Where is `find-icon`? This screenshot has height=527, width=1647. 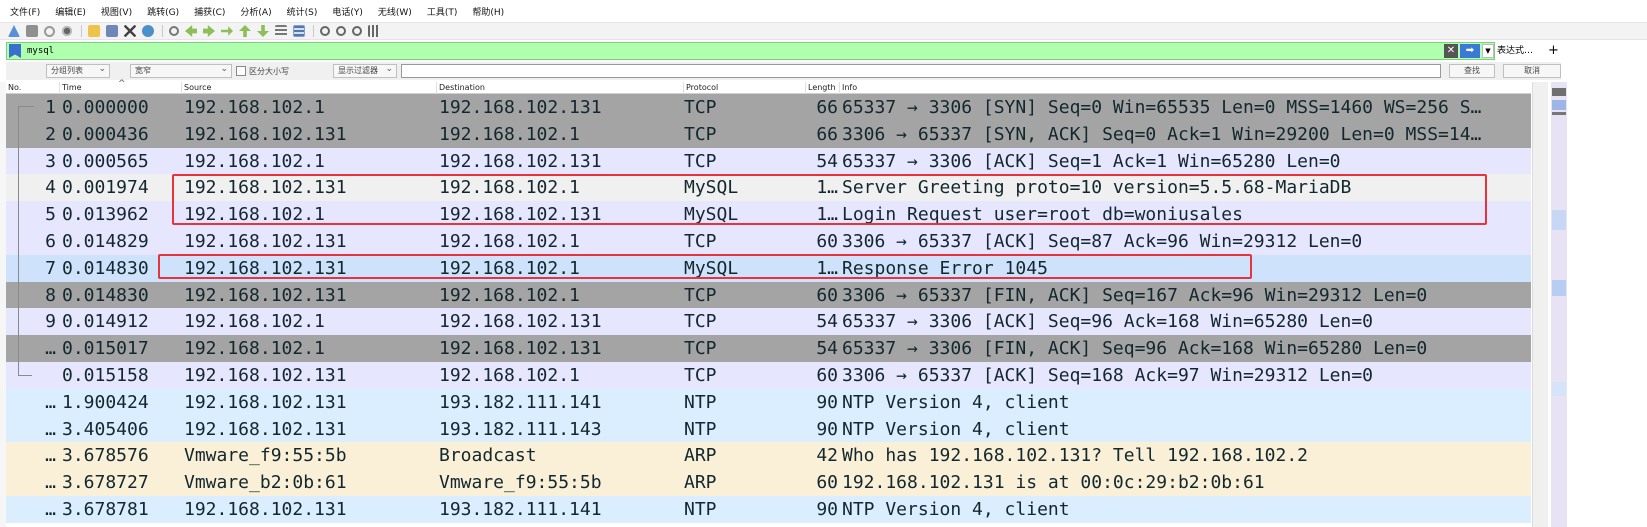 find-icon is located at coordinates (174, 31).